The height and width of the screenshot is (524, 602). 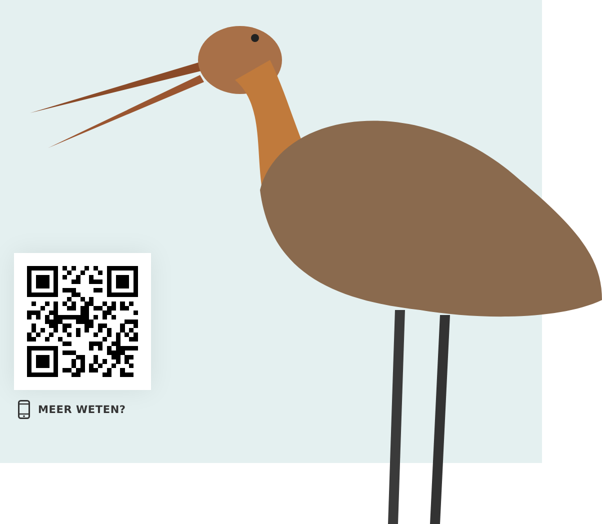 I want to click on more-info-link: MEER WETEN?, so click(x=70, y=409).